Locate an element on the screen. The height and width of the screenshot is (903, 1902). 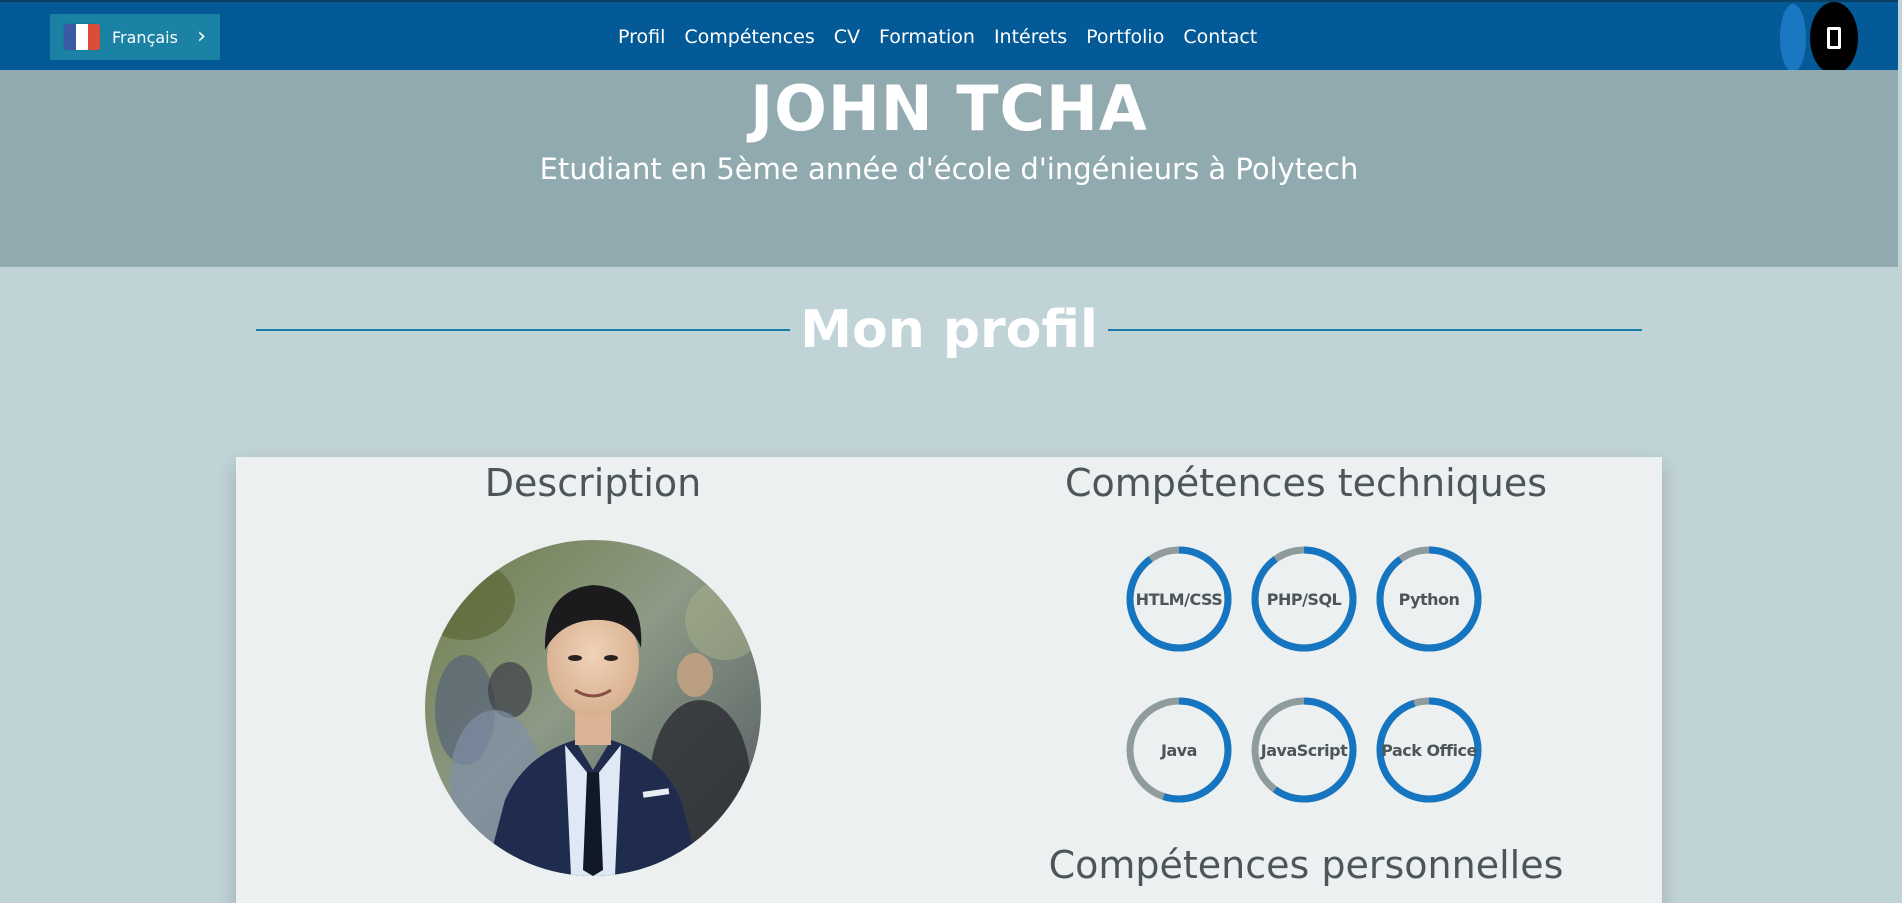
skill-label: Pack Office is located at coordinates (1429, 750).